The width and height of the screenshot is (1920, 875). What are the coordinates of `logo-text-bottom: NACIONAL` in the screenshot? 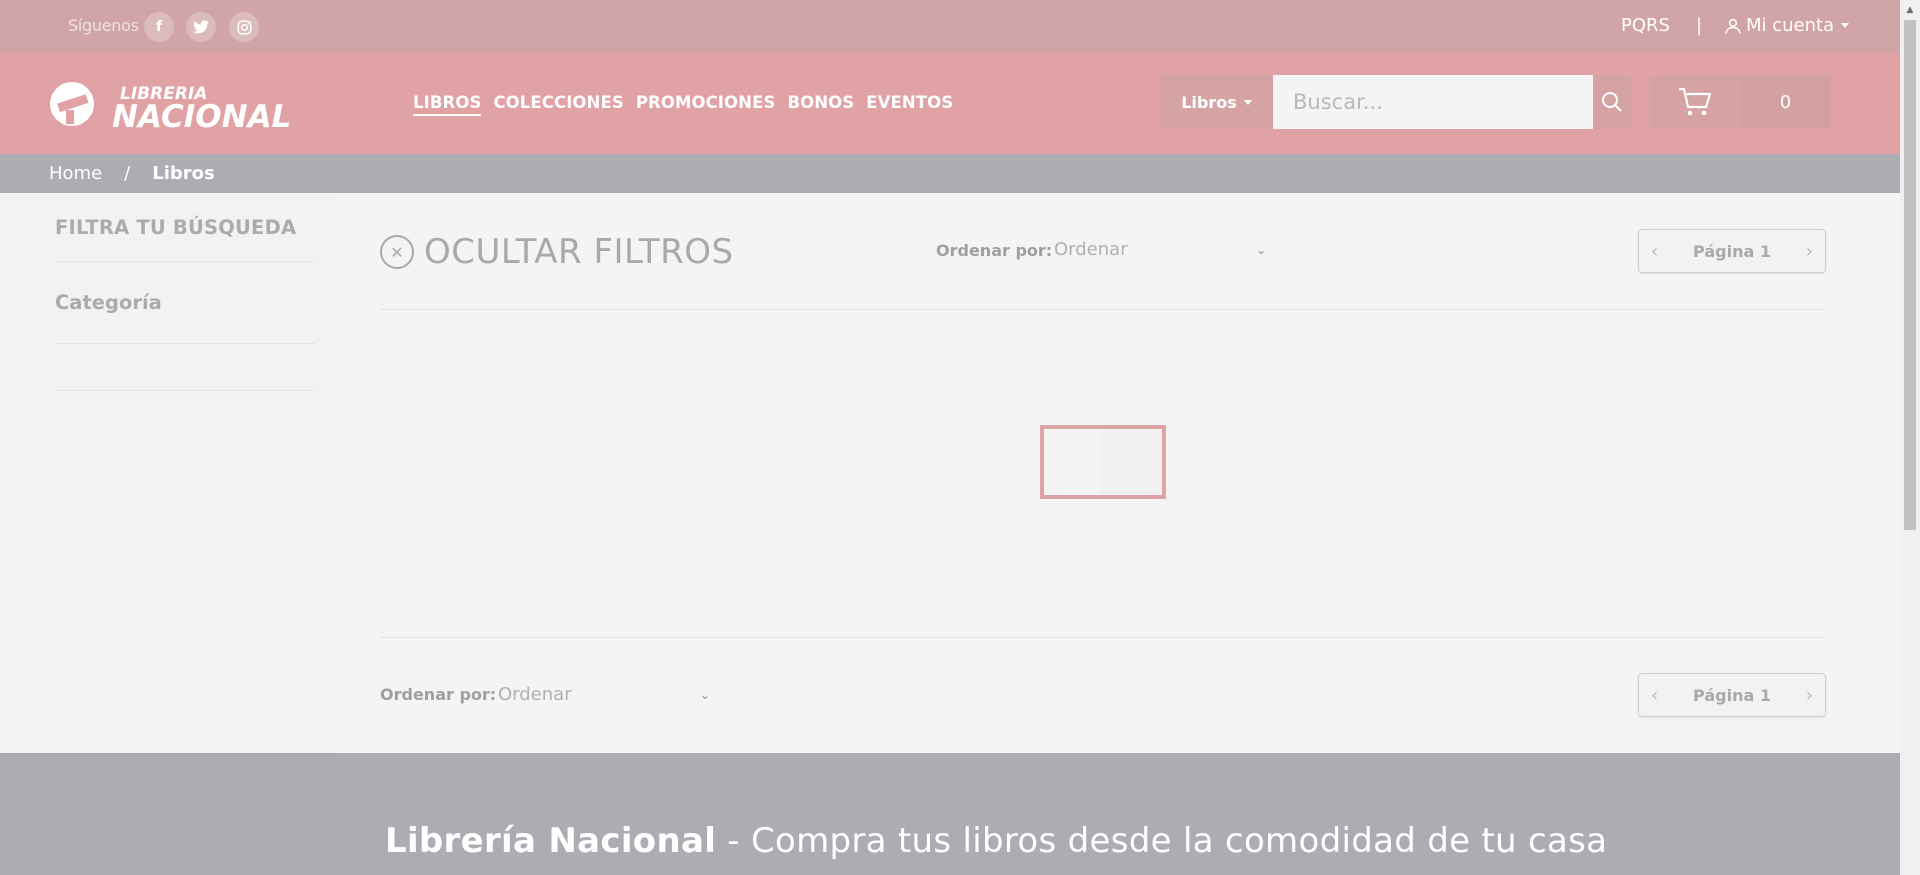 It's located at (201, 114).